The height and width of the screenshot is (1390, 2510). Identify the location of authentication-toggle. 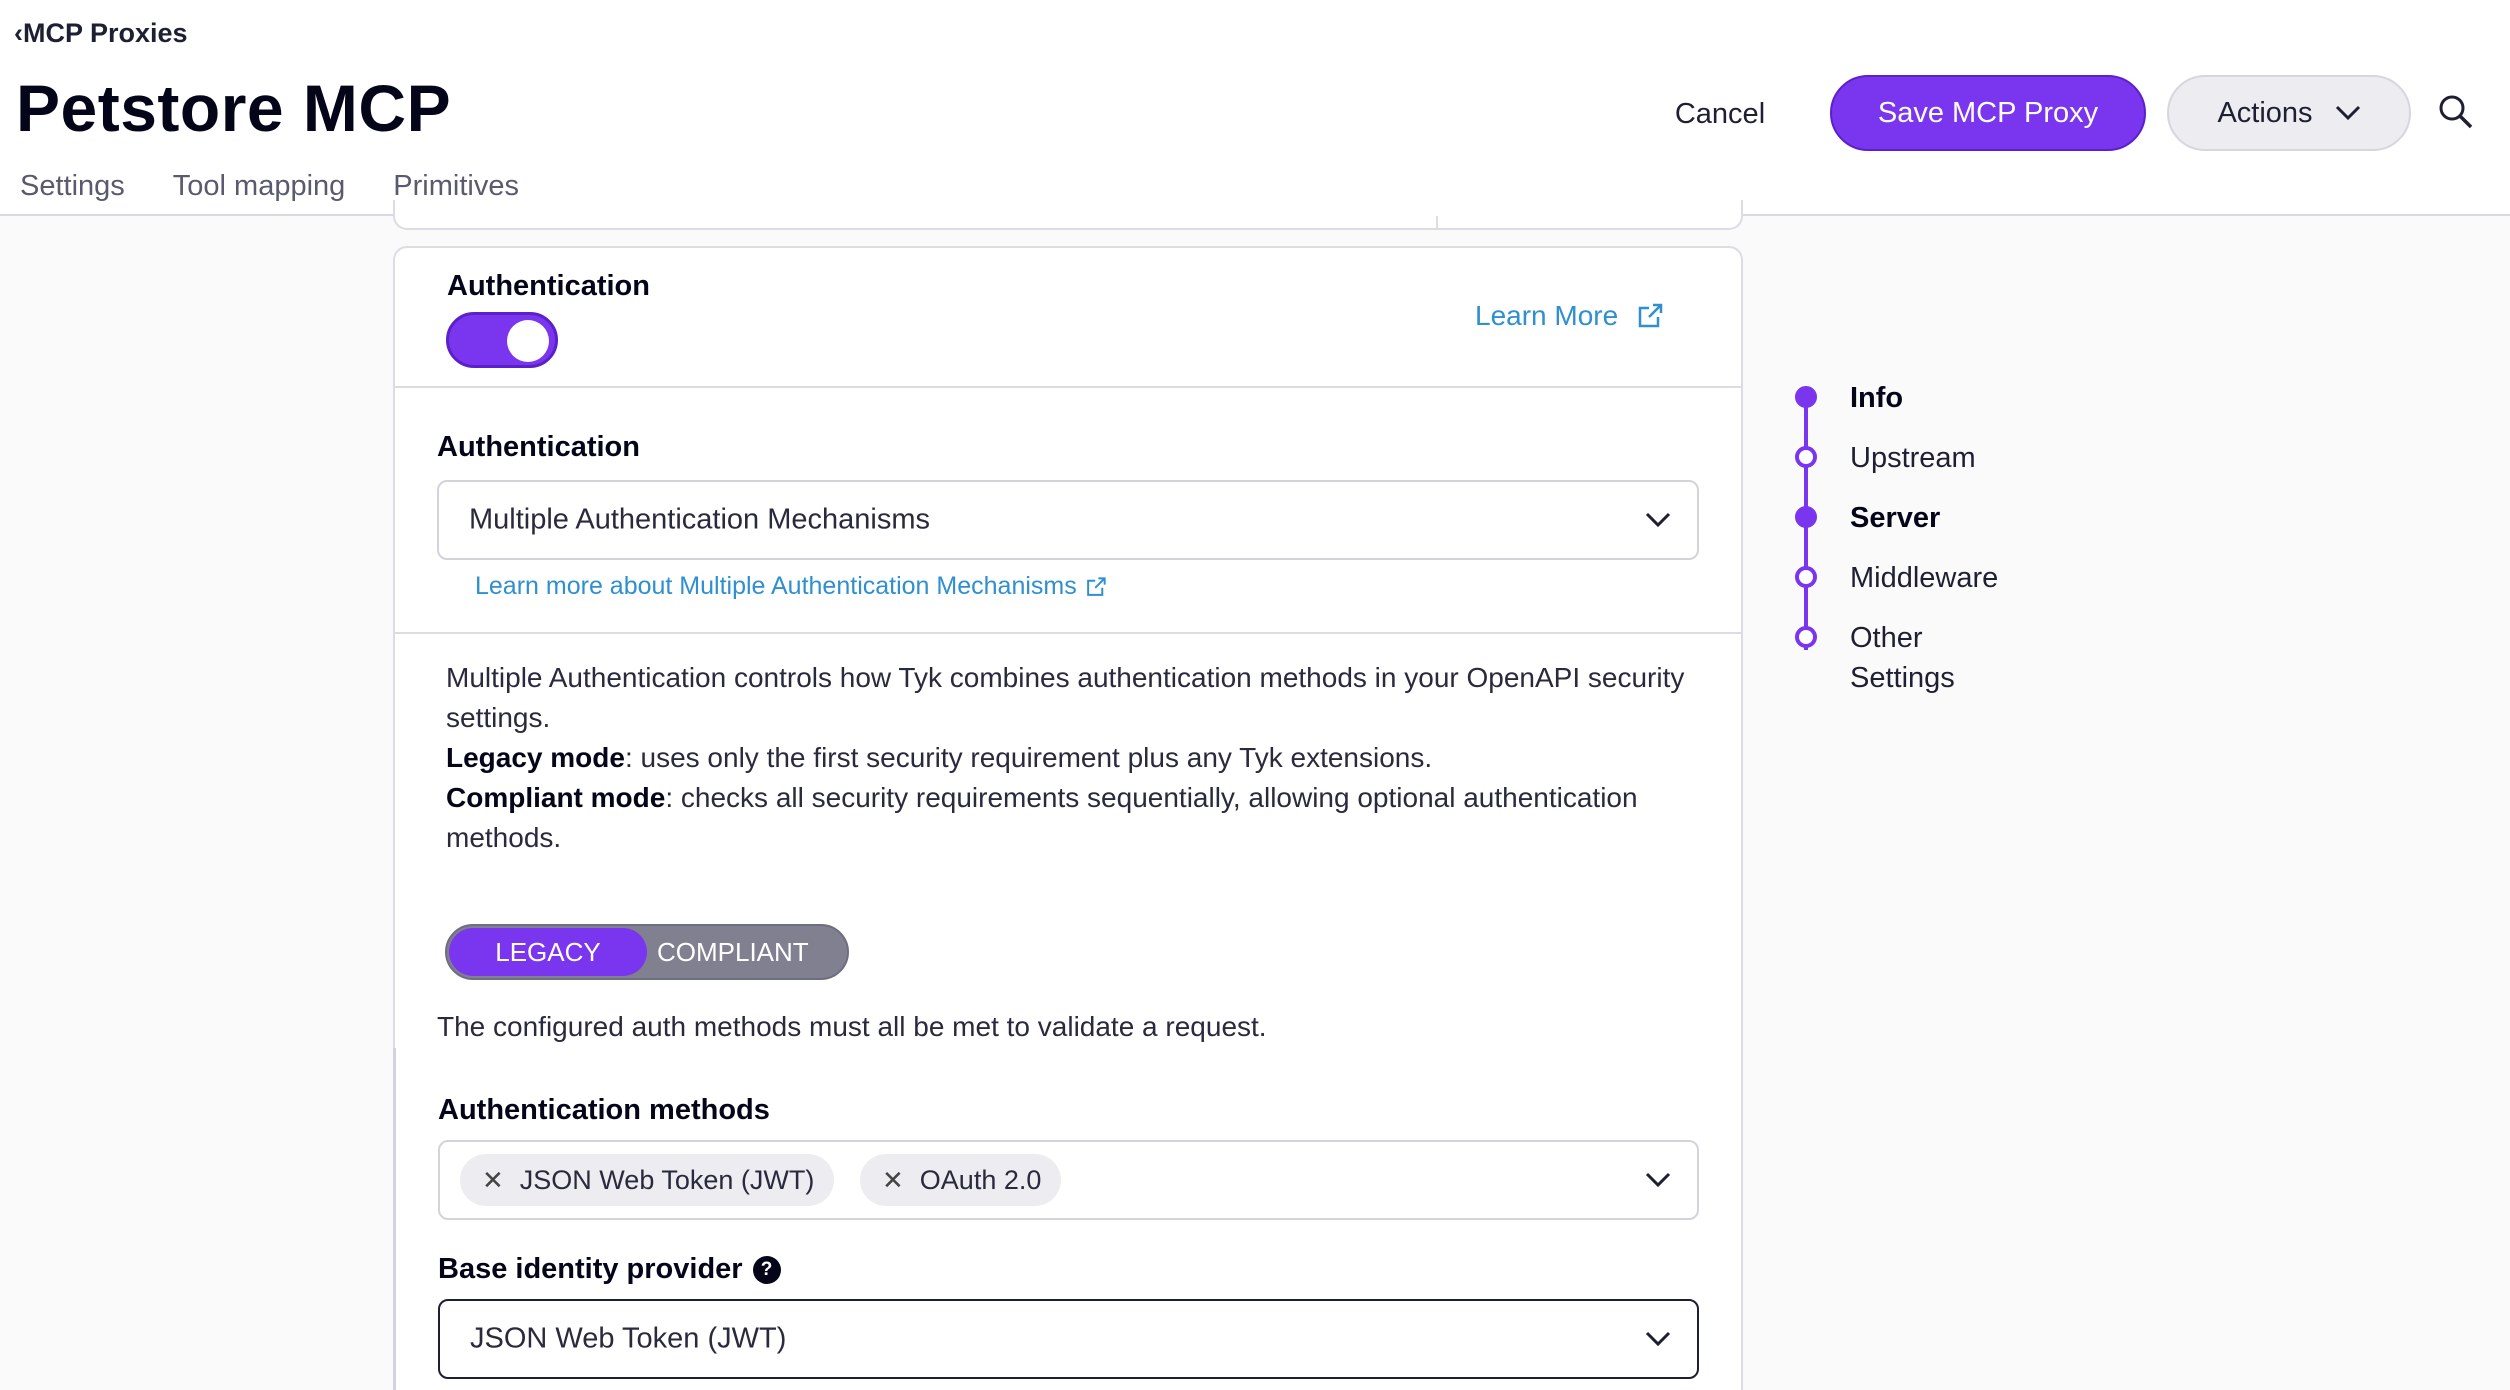
(502, 340).